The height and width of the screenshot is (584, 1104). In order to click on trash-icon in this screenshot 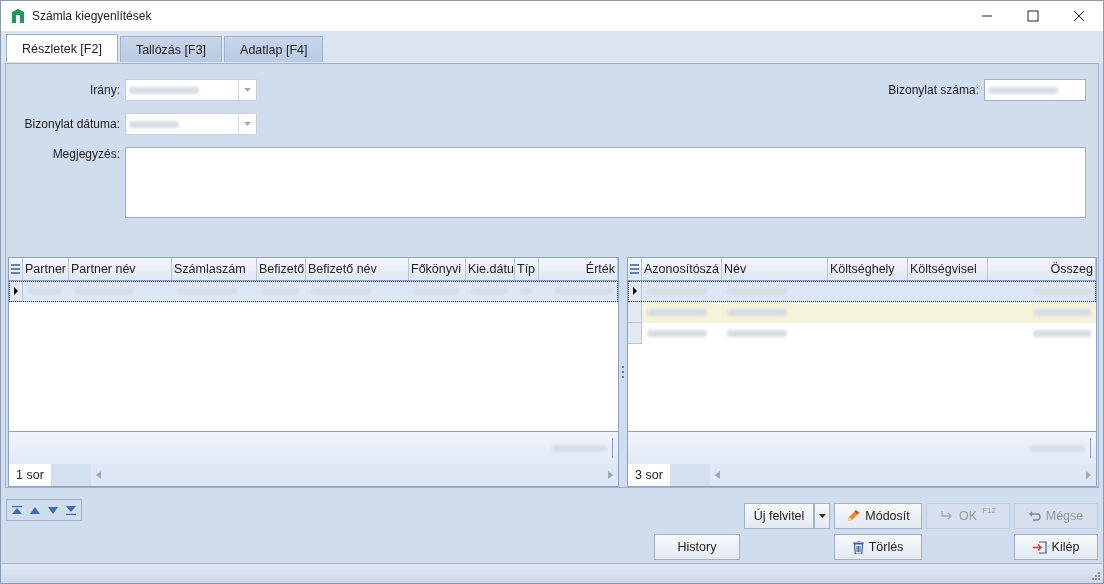, I will do `click(858, 547)`.